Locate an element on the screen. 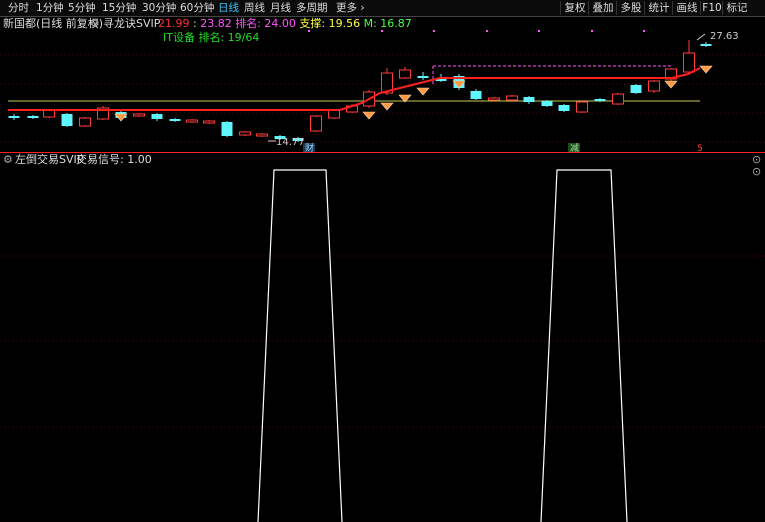  trend-line is located at coordinates (354, 89).